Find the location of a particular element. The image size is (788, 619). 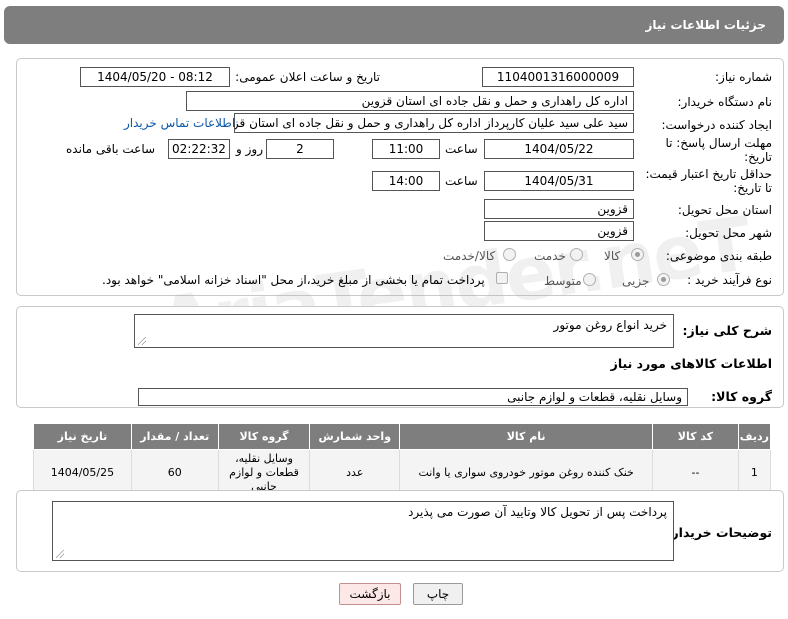

reply-date-field: 1404/05/22 is located at coordinates (559, 149).